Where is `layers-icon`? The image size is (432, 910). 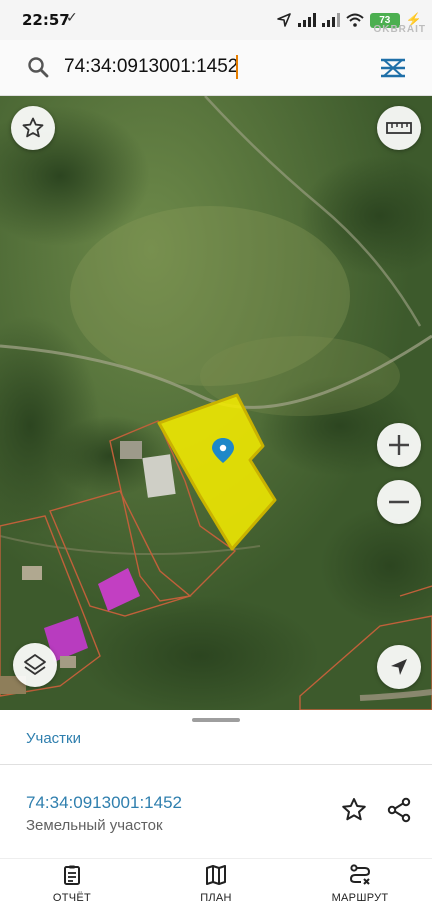 layers-icon is located at coordinates (35, 664).